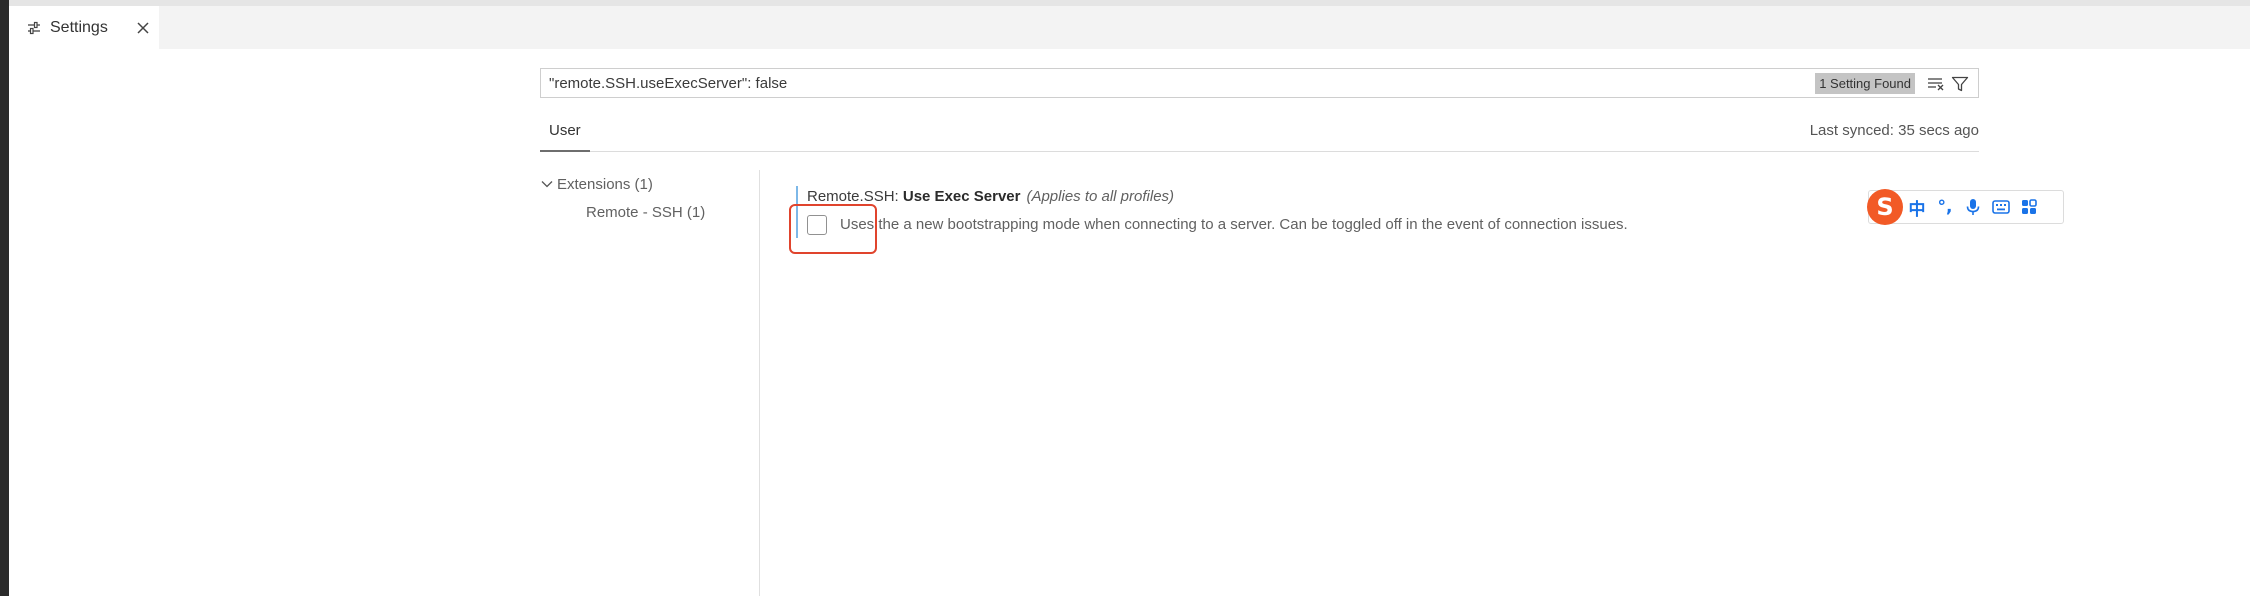 This screenshot has width=2250, height=596. I want to click on ime-toolbar: S 中 °,, so click(1965, 207).